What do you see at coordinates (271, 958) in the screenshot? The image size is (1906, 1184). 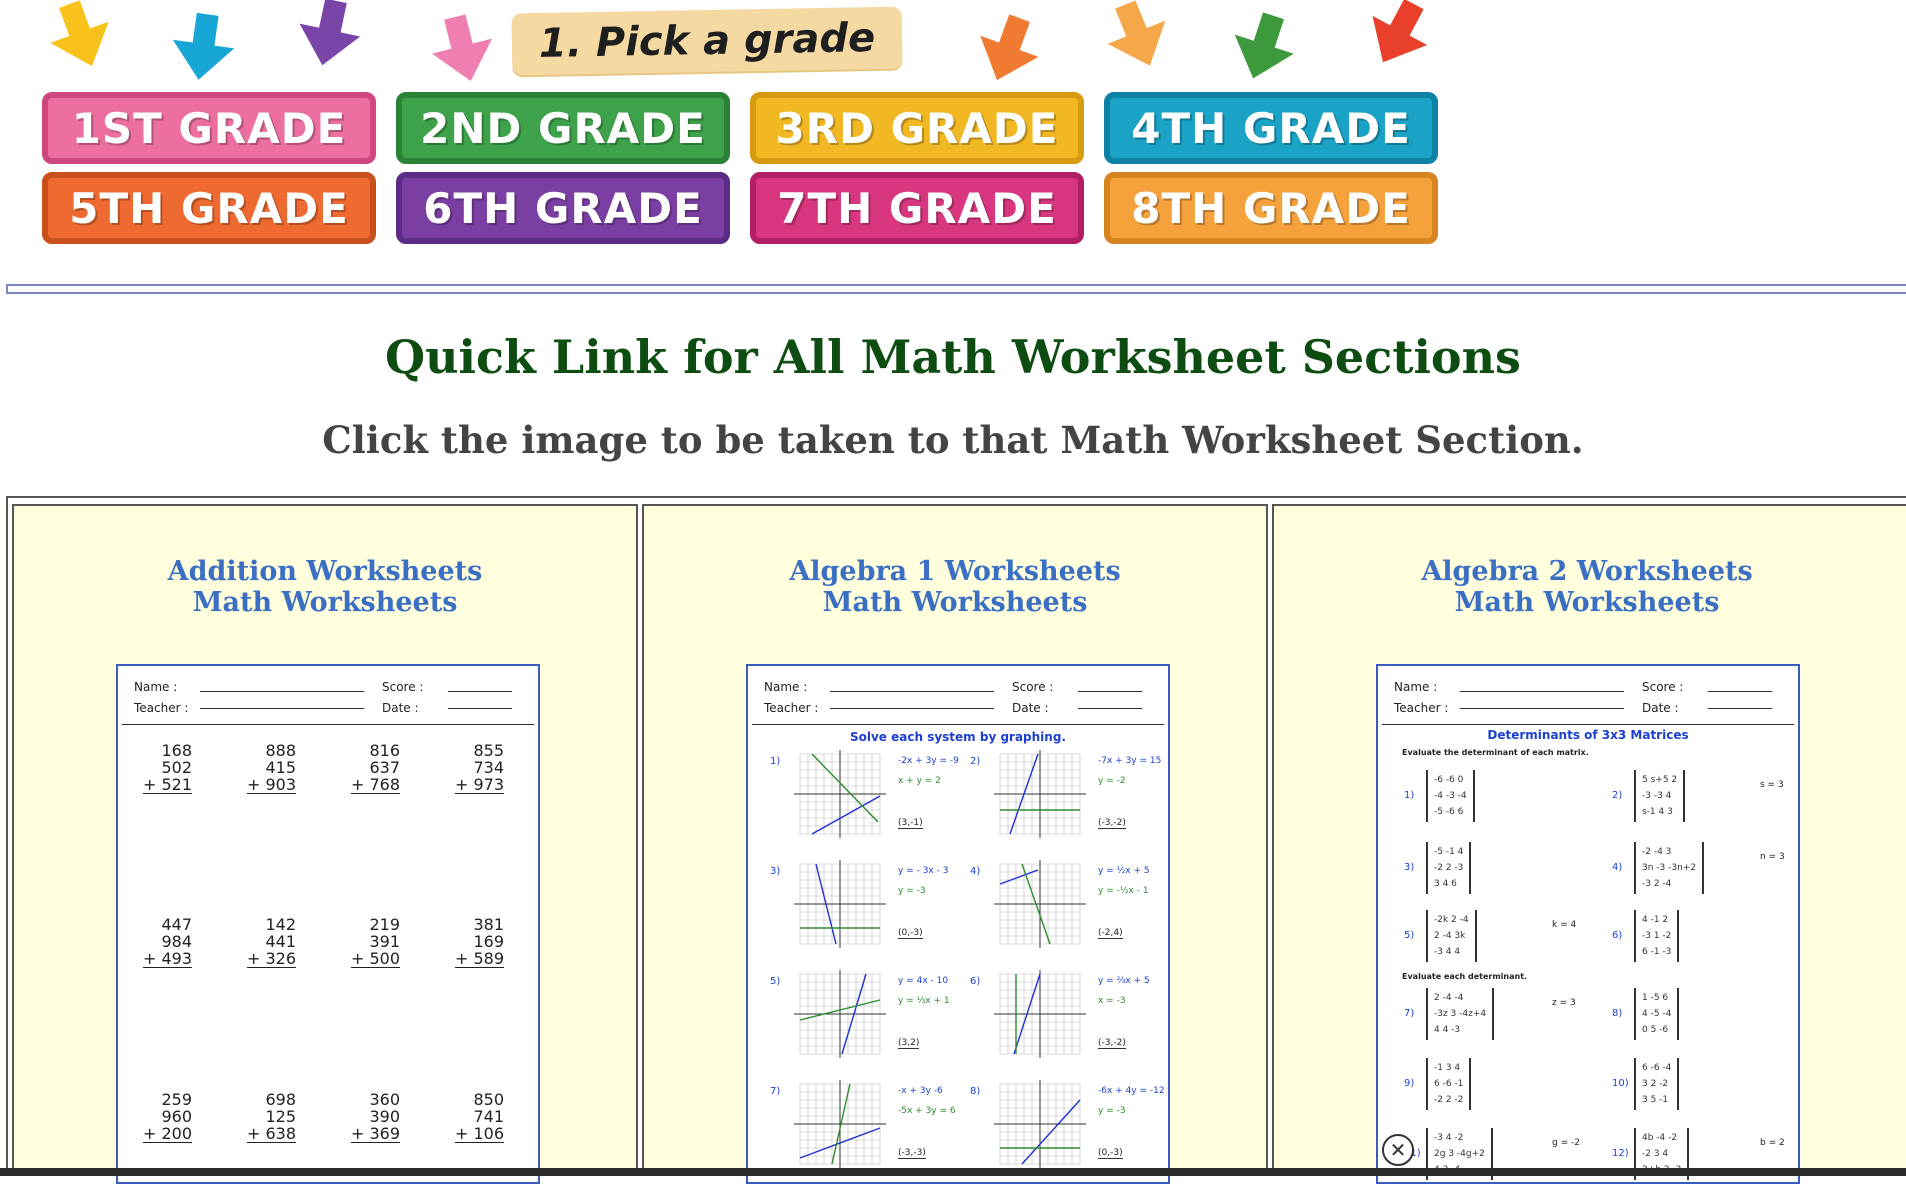 I see `addition-number: + 326` at bounding box center [271, 958].